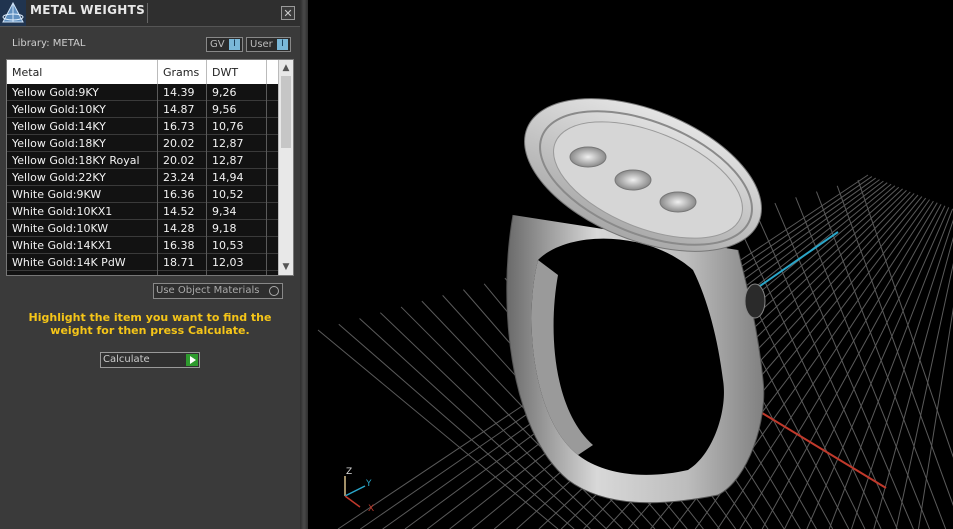 The width and height of the screenshot is (953, 529). What do you see at coordinates (143, 273) in the screenshot?
I see `table-row: White Gold:14KW 14.5? 9,3?` at bounding box center [143, 273].